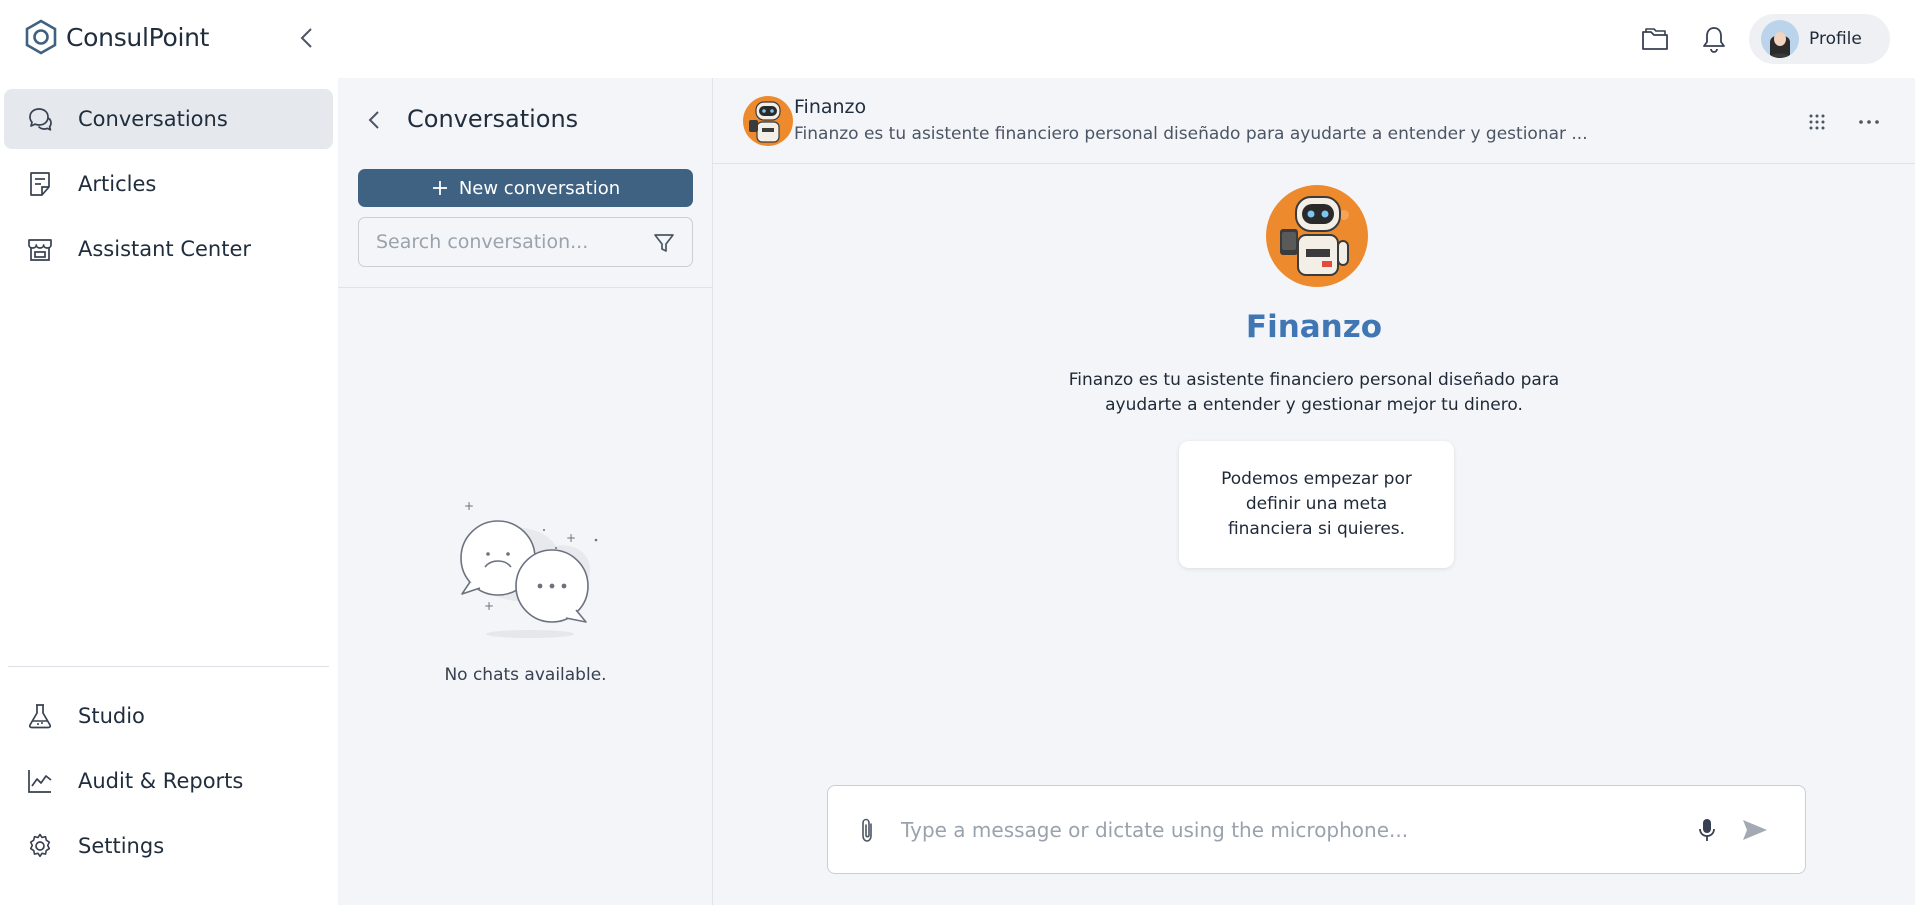 The height and width of the screenshot is (905, 1915). I want to click on paperclip-icon, so click(867, 830).